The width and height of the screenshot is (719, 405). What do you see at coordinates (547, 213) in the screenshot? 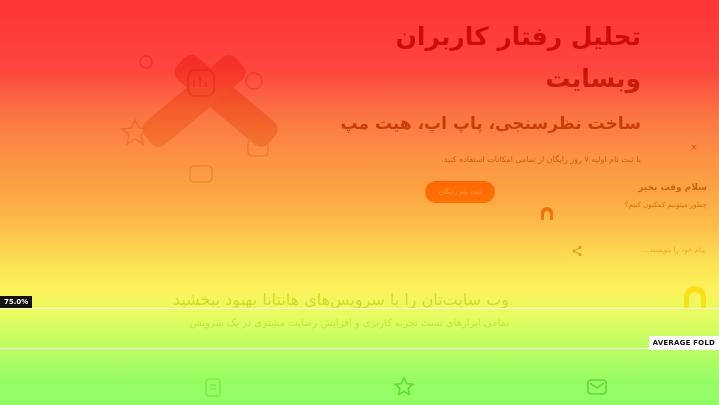
I see `chat-logo-icon` at bounding box center [547, 213].